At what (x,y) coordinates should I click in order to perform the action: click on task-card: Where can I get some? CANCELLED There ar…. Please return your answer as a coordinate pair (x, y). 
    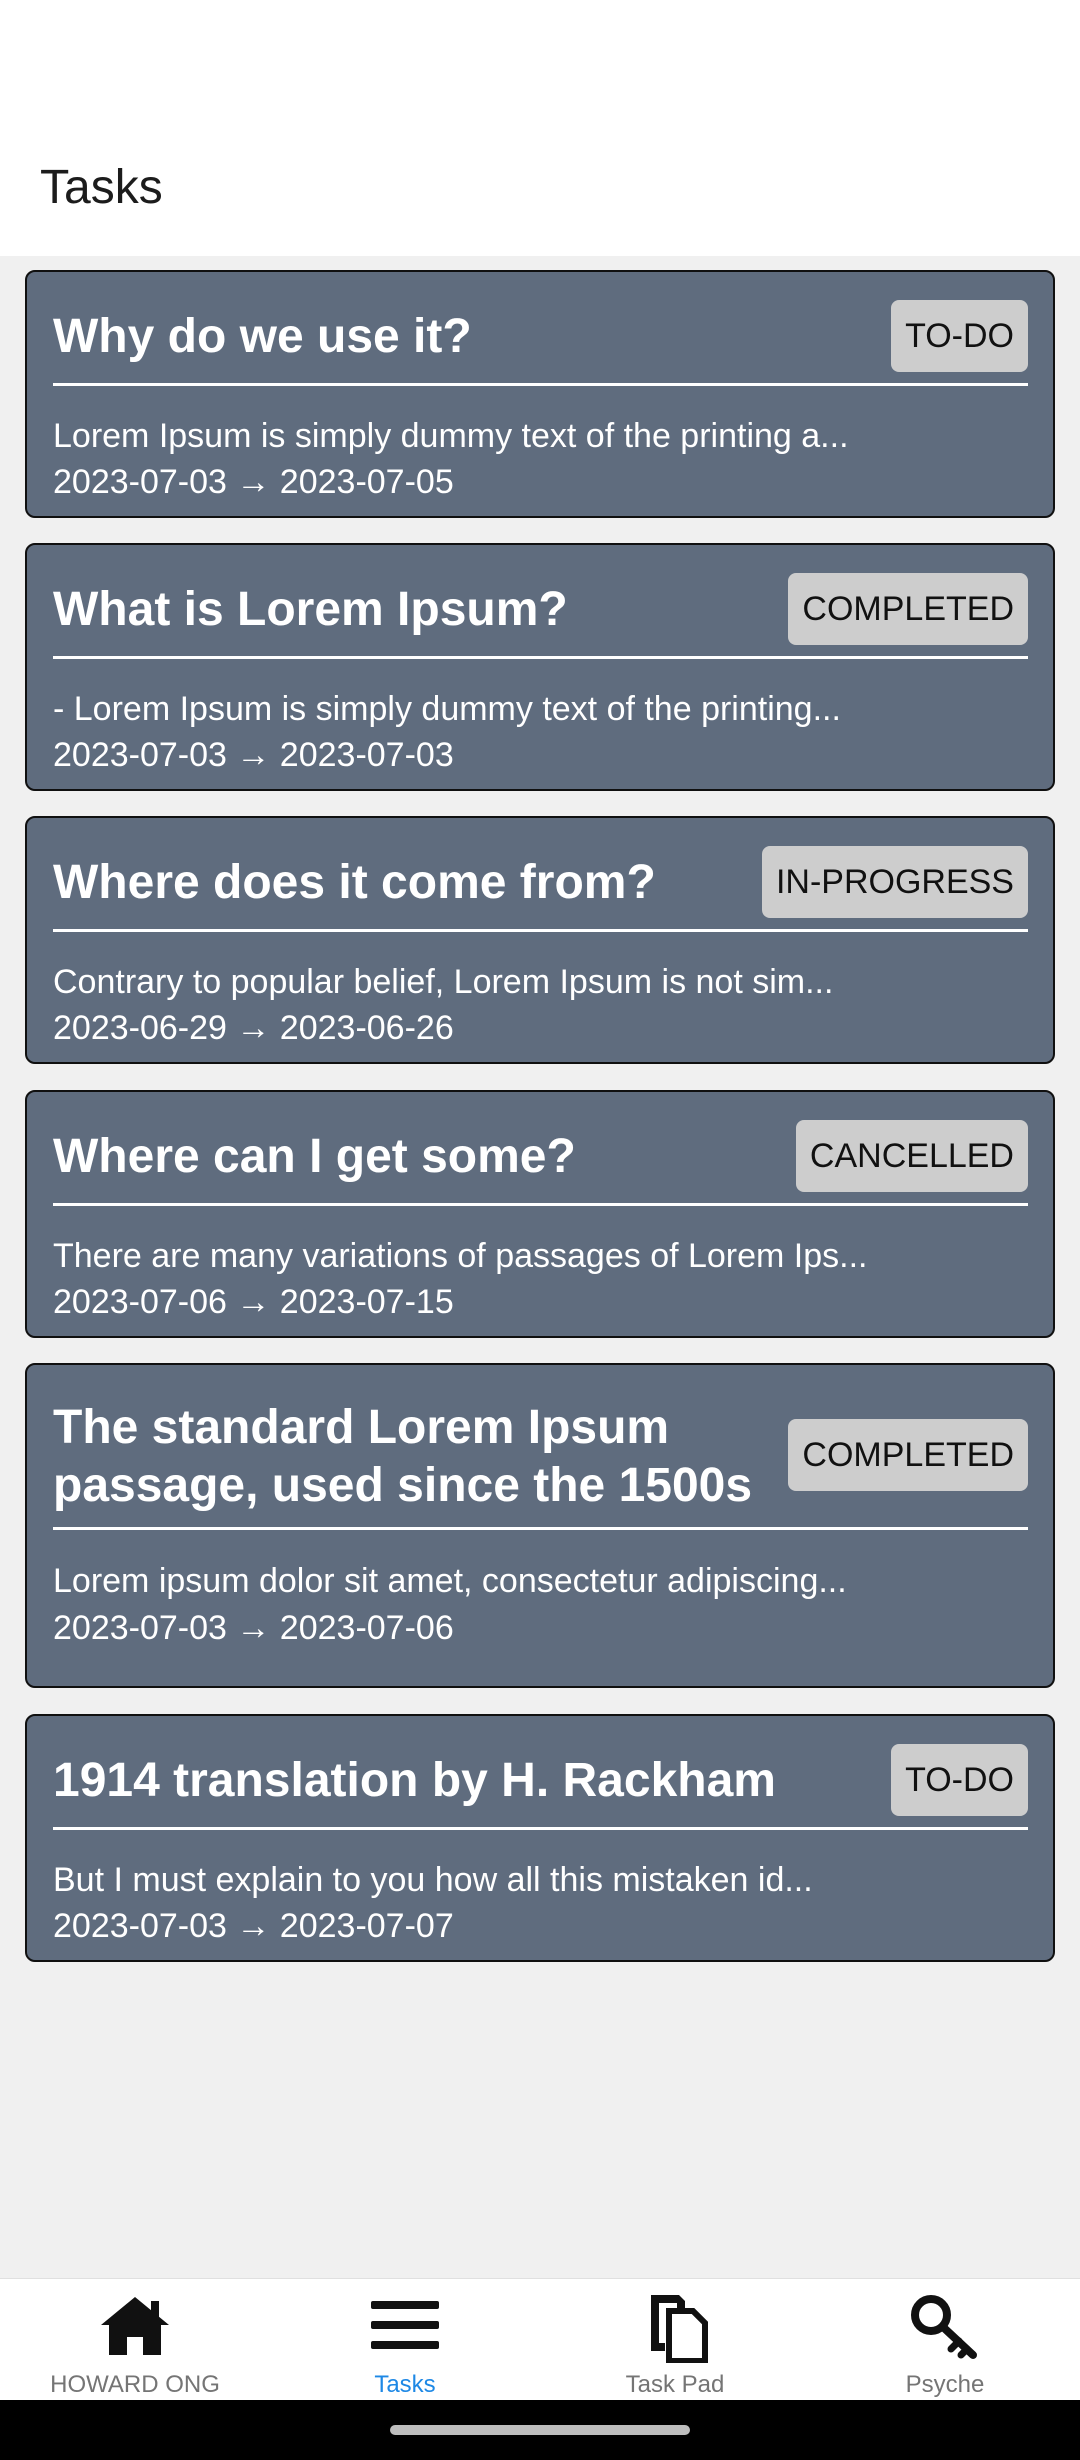
    Looking at the image, I should click on (540, 1214).